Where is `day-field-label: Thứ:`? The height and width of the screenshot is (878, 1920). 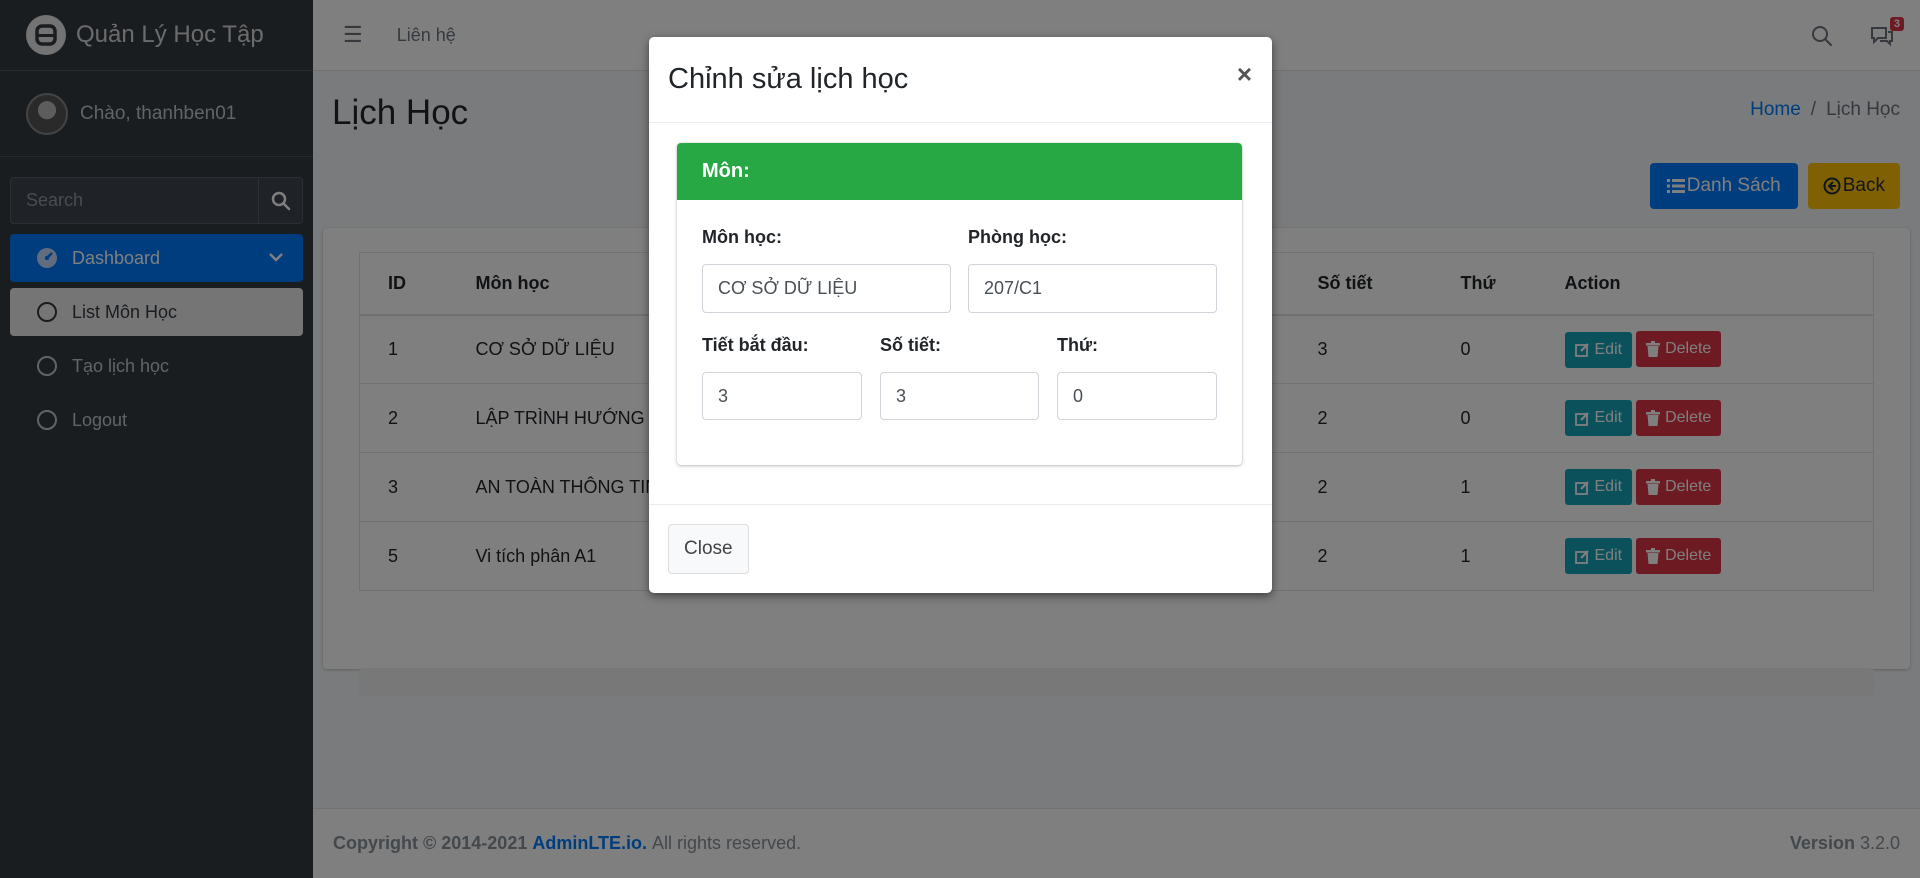
day-field-label: Thứ: is located at coordinates (1078, 345).